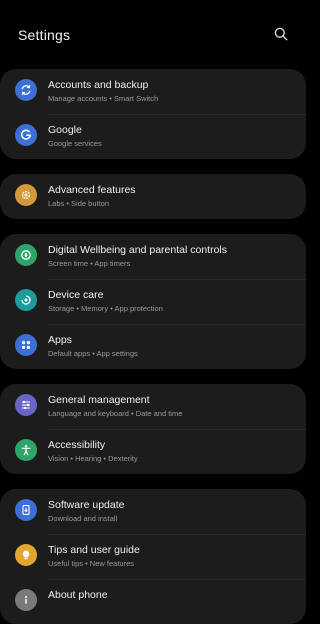 The image size is (320, 624). Describe the element at coordinates (92, 190) in the screenshot. I see `item-title: Advanced features` at that location.